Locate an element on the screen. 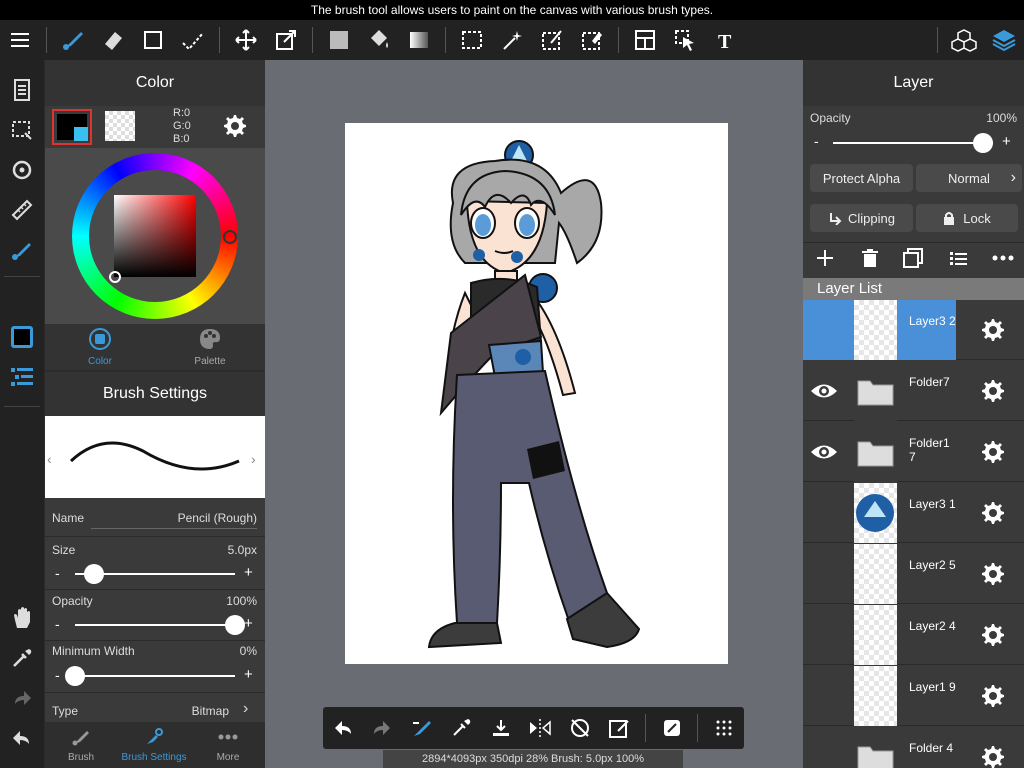 Image resolution: width=1024 pixels, height=768 pixels. min-width-minus-button: - is located at coordinates (57, 675).